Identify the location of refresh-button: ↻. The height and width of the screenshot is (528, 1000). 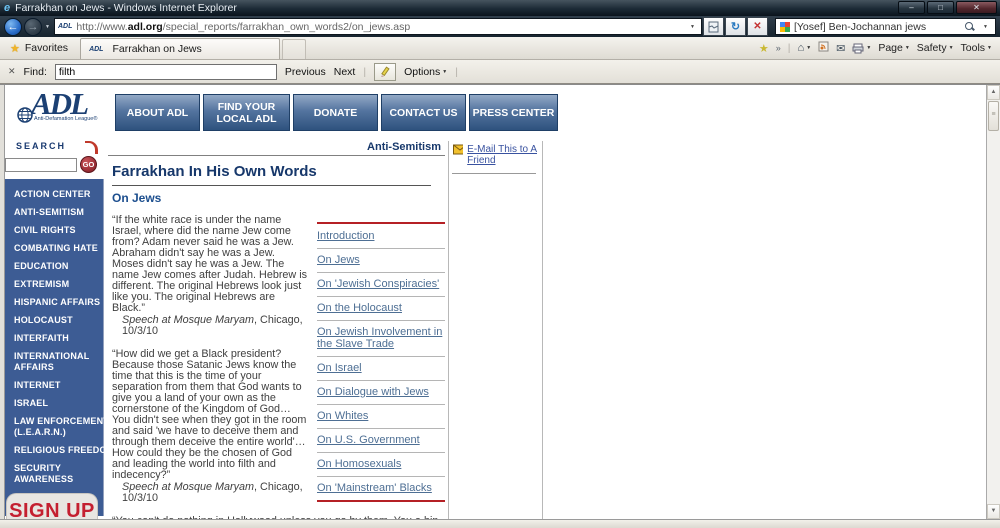
(735, 26).